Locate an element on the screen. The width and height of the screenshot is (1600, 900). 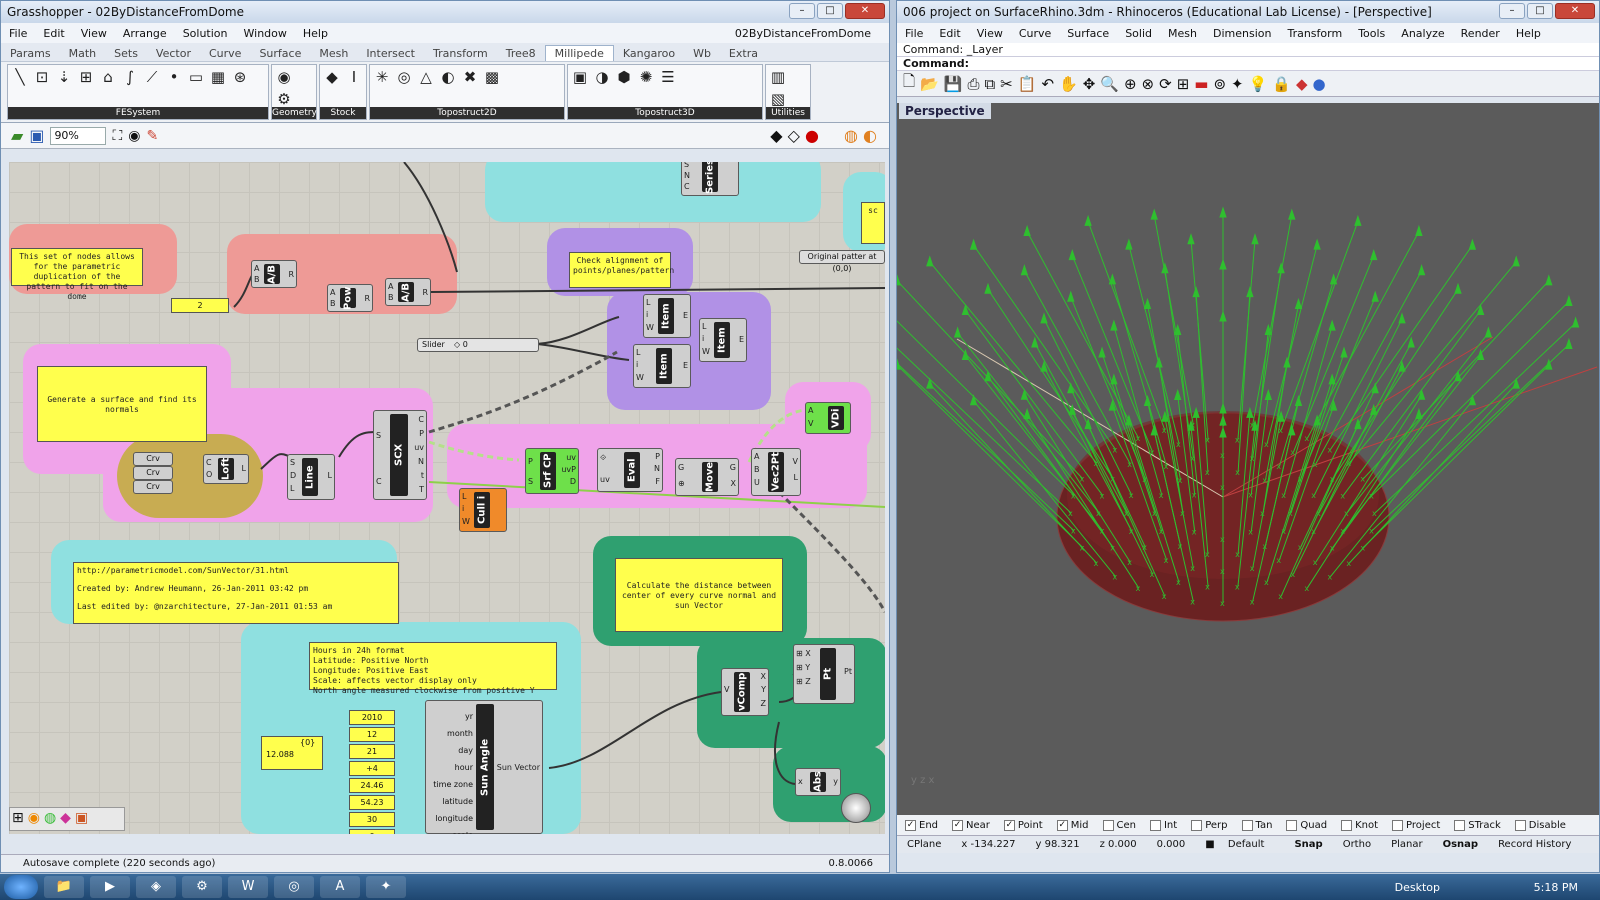
desktop-toolbar: Desktop is located at coordinates (1417, 887).